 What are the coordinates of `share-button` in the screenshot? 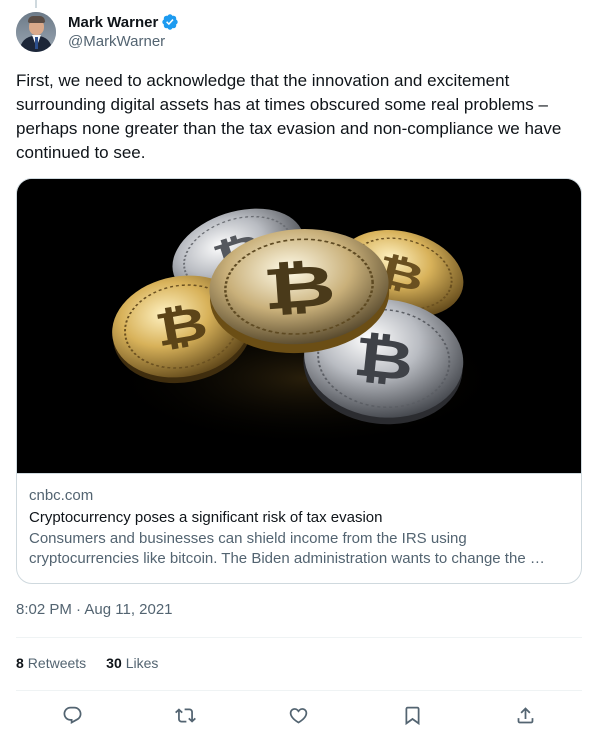 It's located at (525, 715).